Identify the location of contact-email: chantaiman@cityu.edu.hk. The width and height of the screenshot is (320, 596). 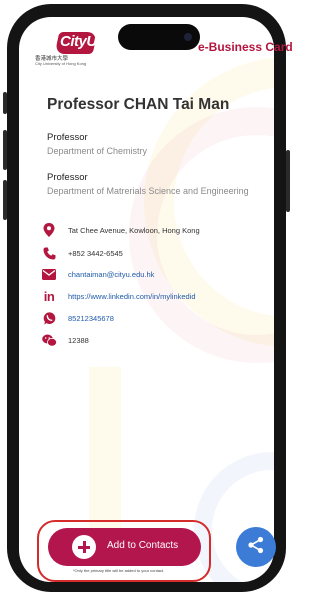
(97, 274).